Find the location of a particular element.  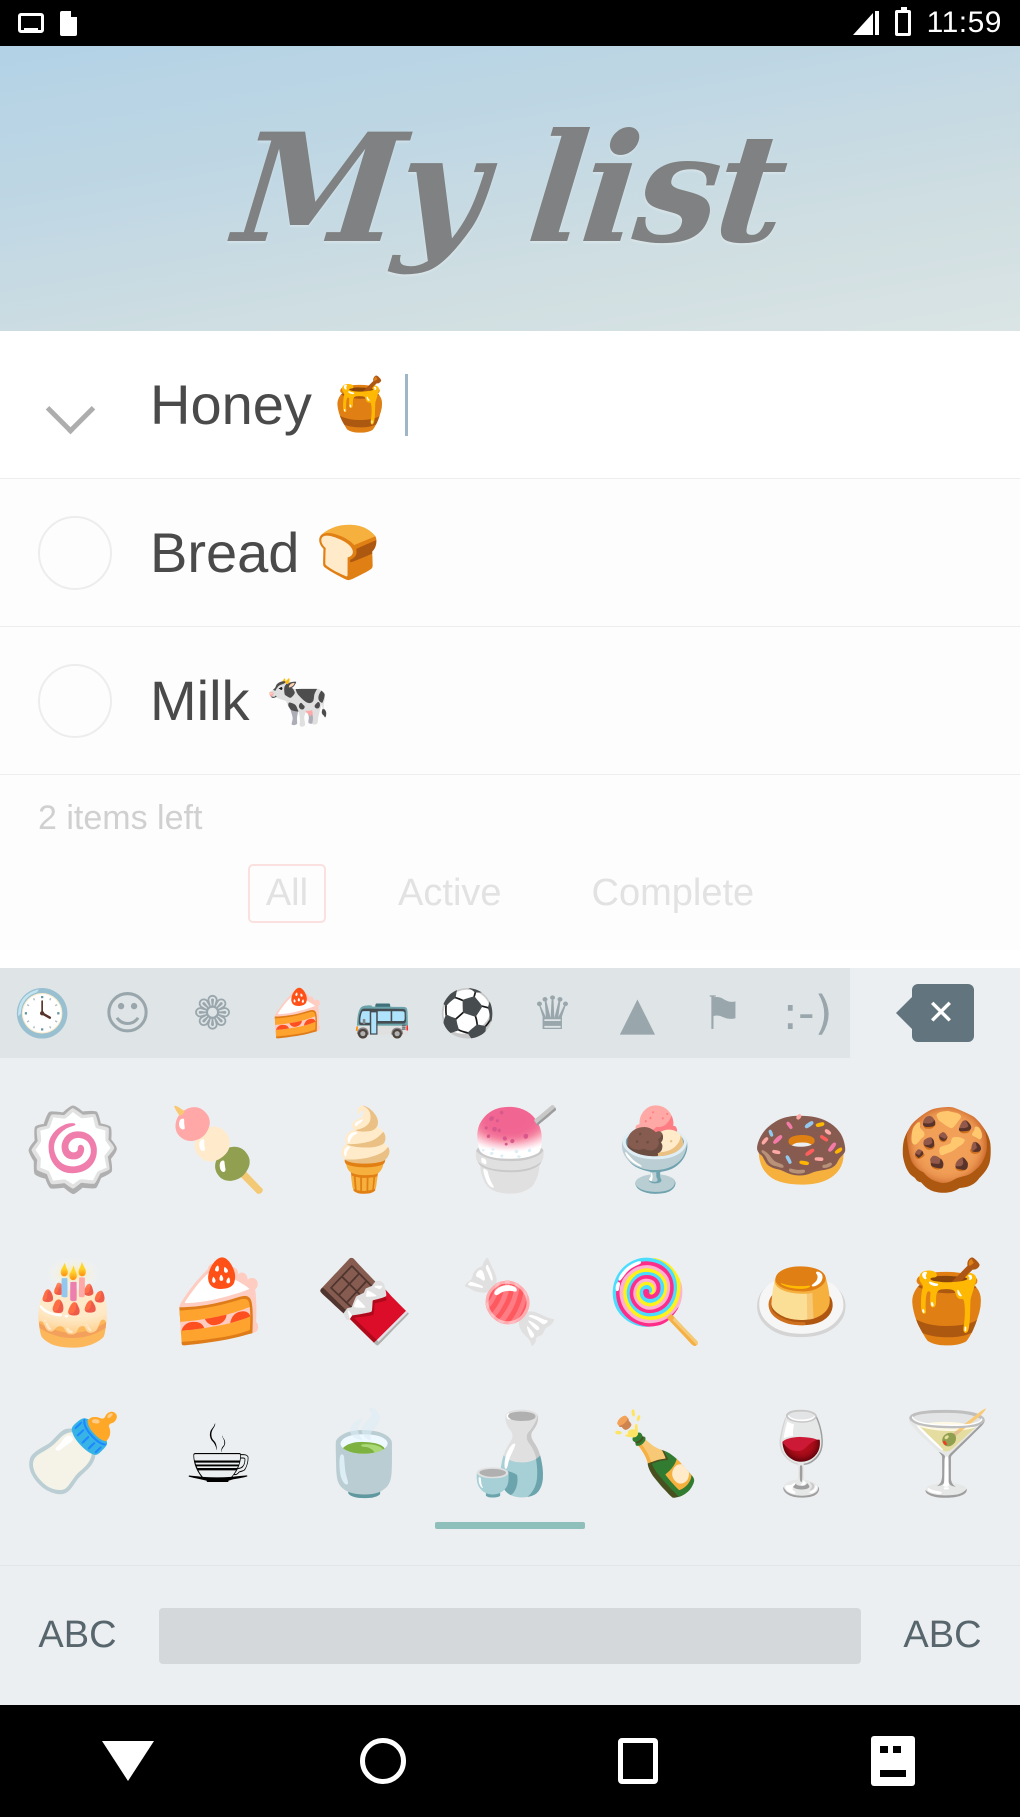

emoji-key: 🍧 is located at coordinates (510, 1150).